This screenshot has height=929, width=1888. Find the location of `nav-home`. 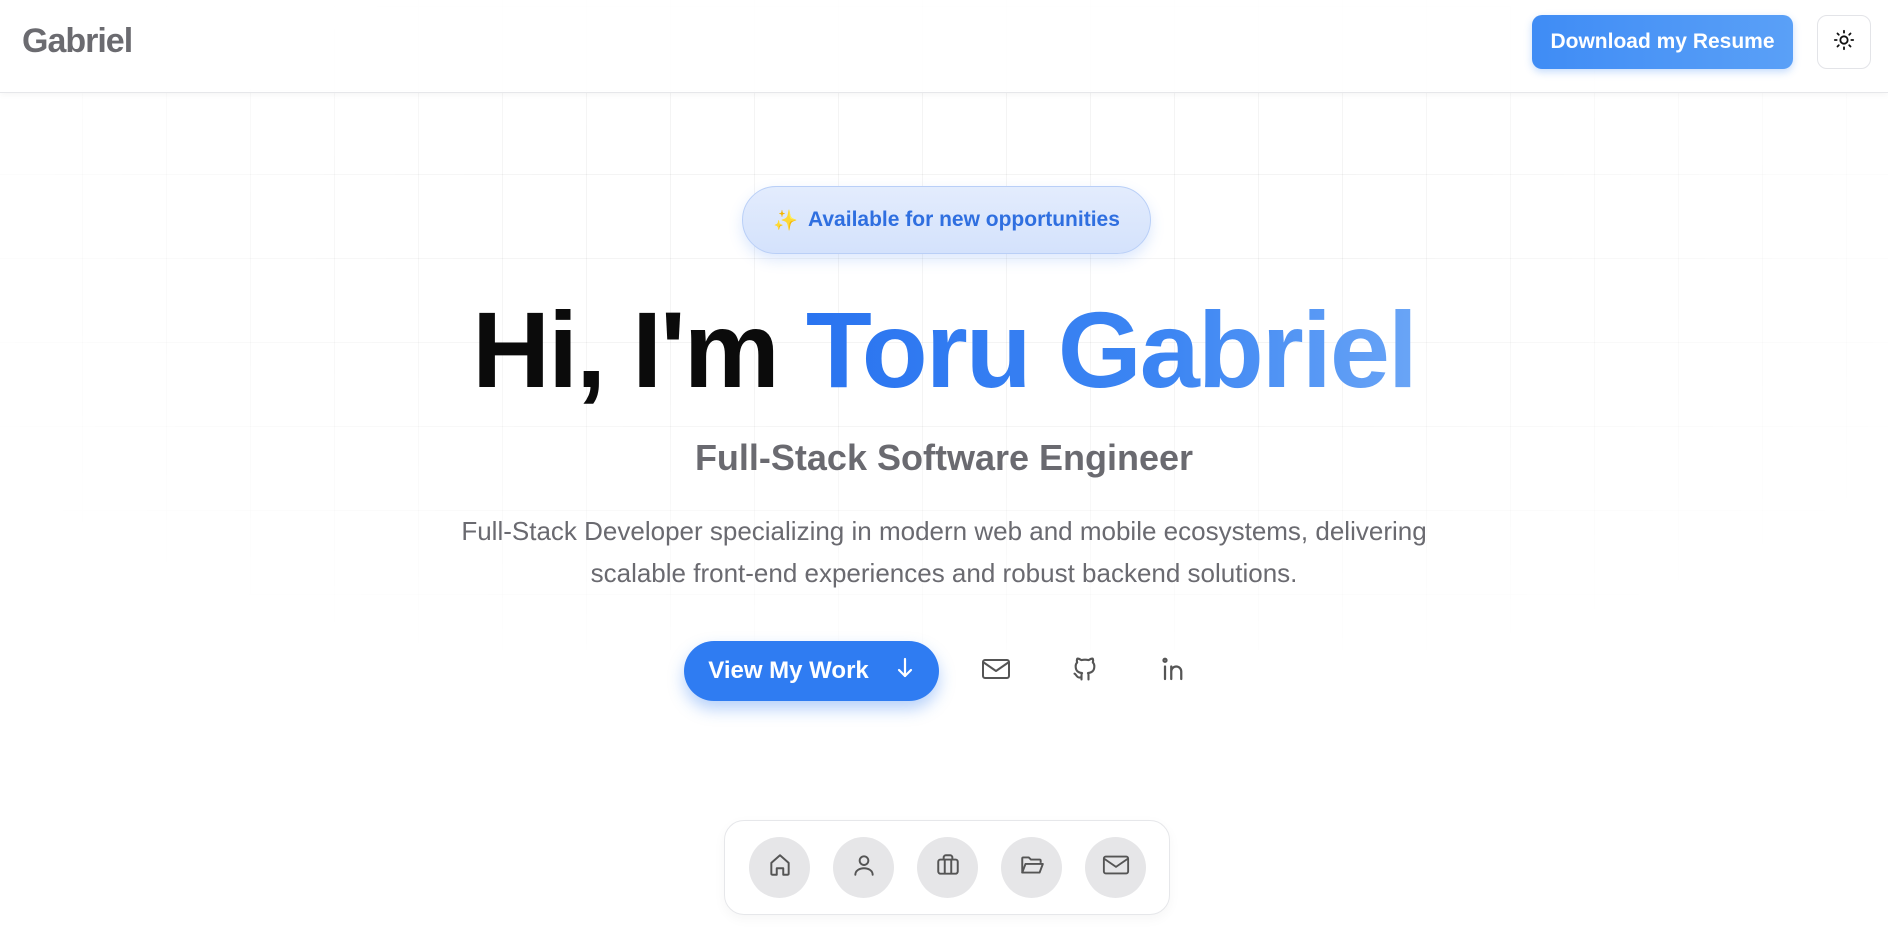

nav-home is located at coordinates (779, 867).